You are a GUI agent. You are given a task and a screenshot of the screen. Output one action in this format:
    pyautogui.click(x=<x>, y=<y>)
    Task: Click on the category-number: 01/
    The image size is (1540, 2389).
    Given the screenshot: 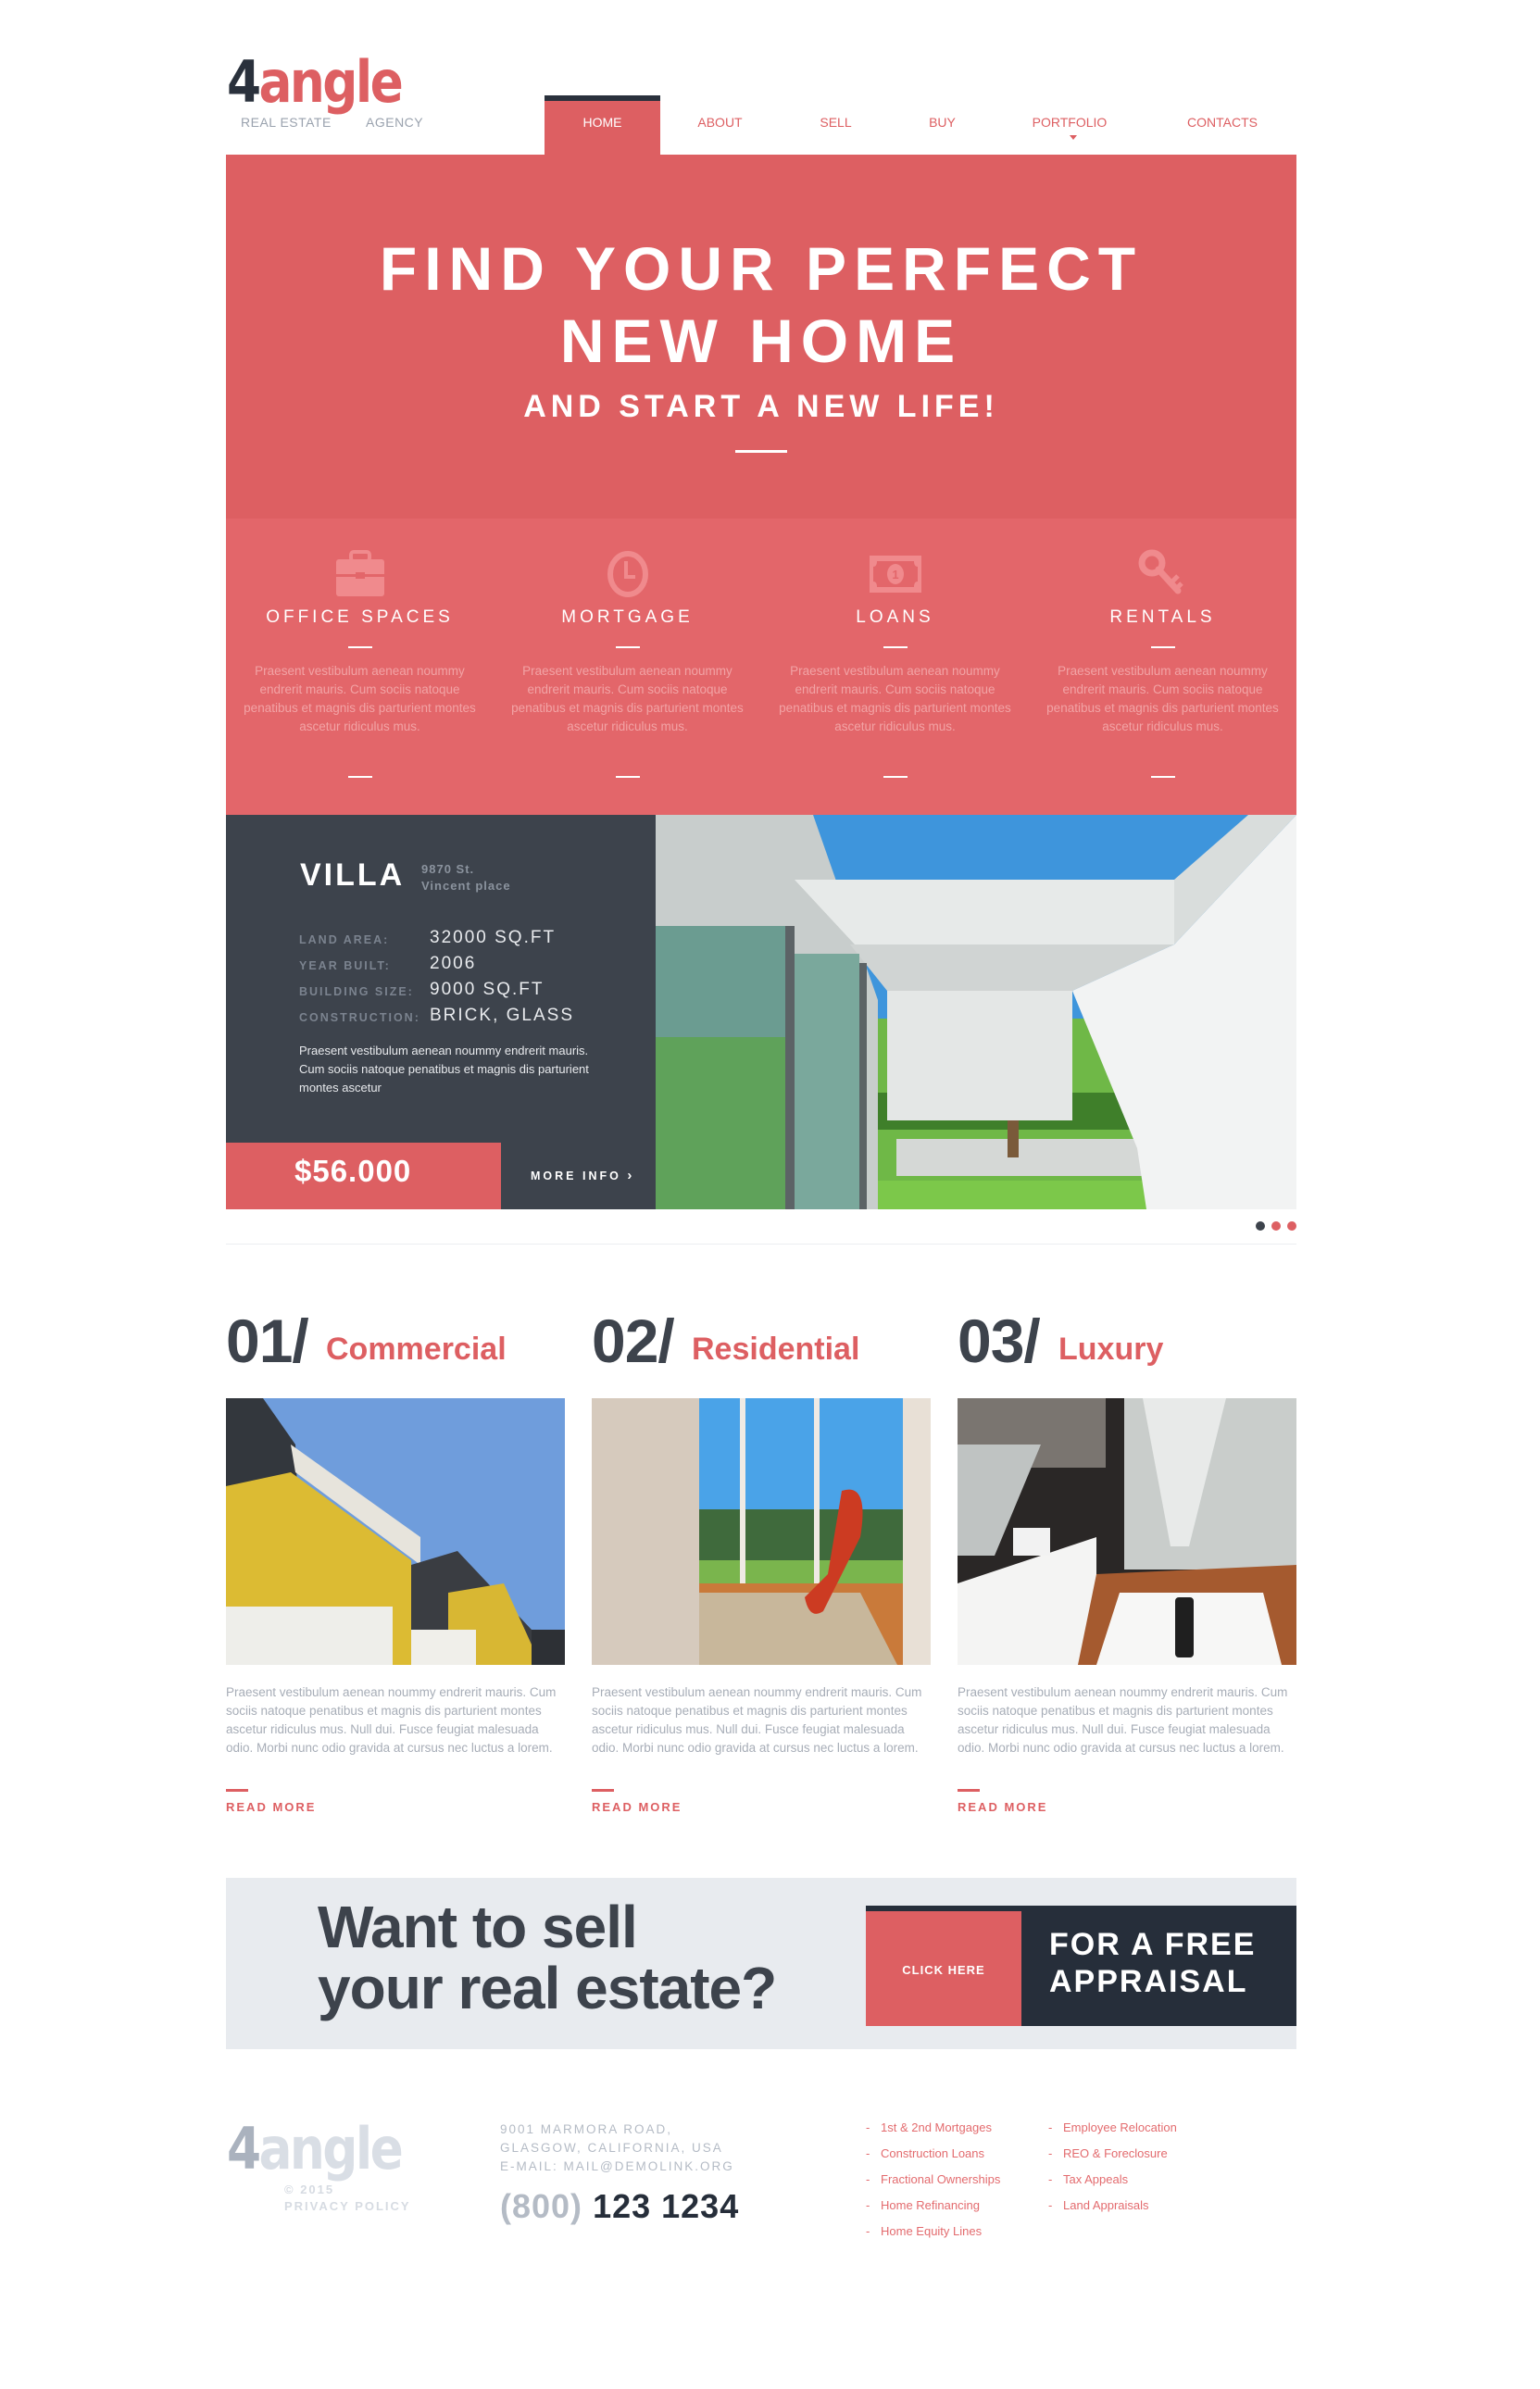 What is the action you would take?
    pyautogui.click(x=267, y=1341)
    